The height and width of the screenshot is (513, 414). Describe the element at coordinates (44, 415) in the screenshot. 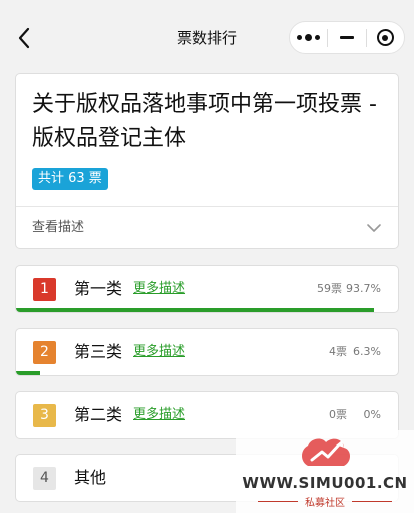

I see `rank-badge: 3` at that location.